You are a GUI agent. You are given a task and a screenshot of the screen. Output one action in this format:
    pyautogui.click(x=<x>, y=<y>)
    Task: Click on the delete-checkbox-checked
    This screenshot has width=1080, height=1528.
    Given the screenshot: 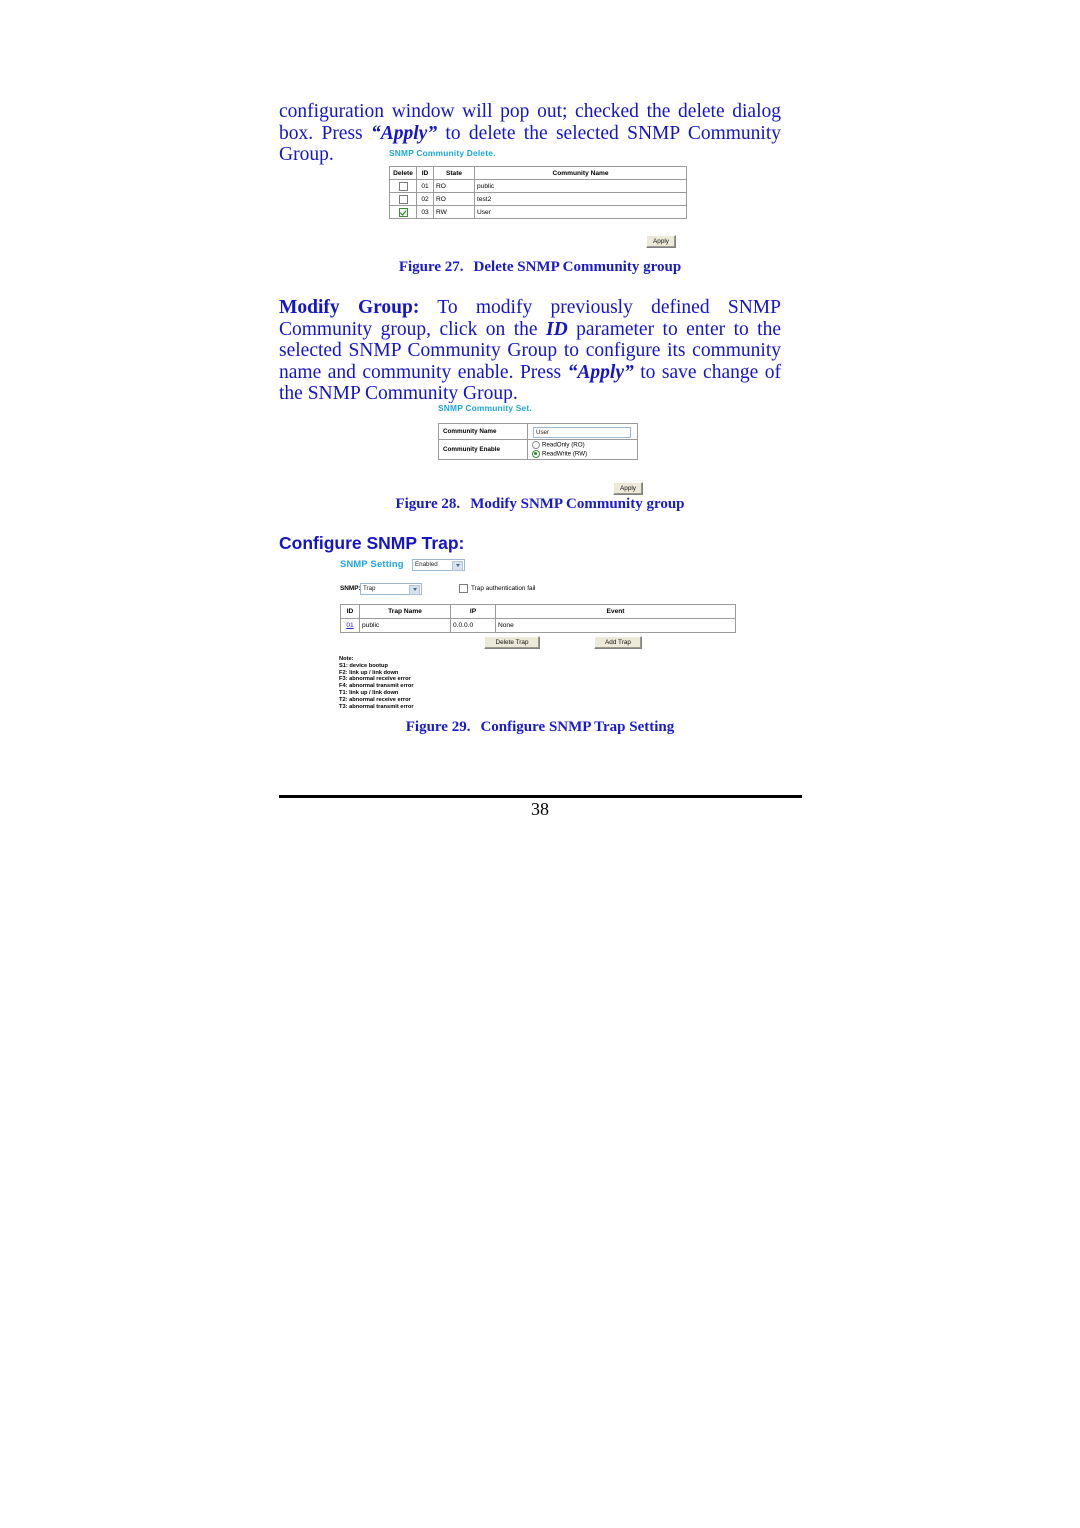 What is the action you would take?
    pyautogui.click(x=403, y=212)
    